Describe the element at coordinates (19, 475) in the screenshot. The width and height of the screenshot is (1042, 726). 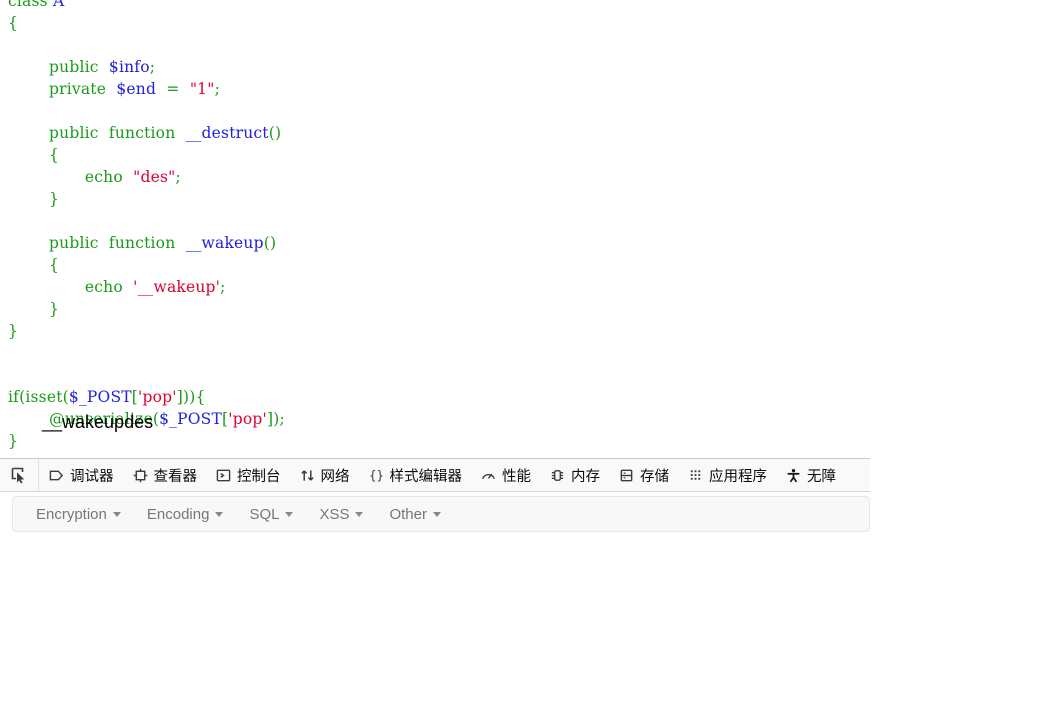
I see `element-picker-button` at that location.